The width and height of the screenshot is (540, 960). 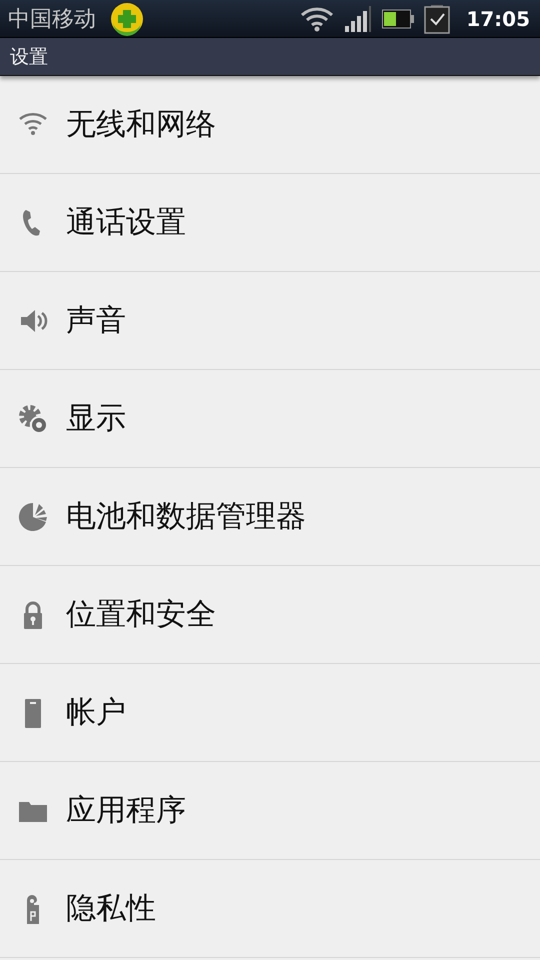 I want to click on clock-time: 17:05, so click(x=498, y=18).